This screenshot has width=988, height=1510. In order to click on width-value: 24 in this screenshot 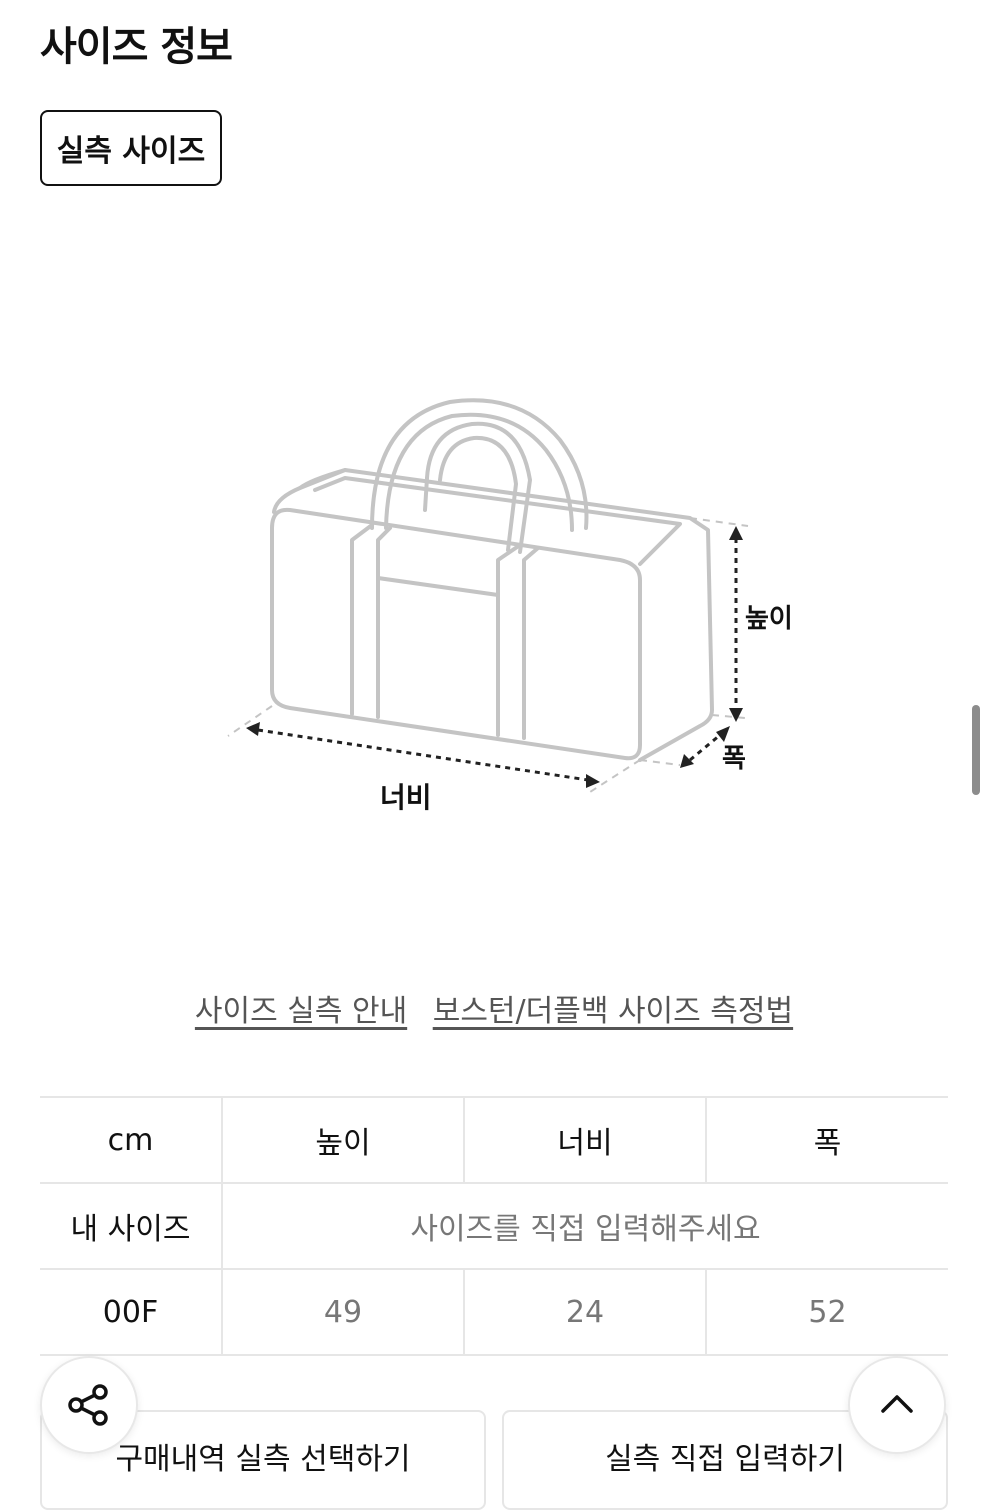, I will do `click(584, 1312)`.